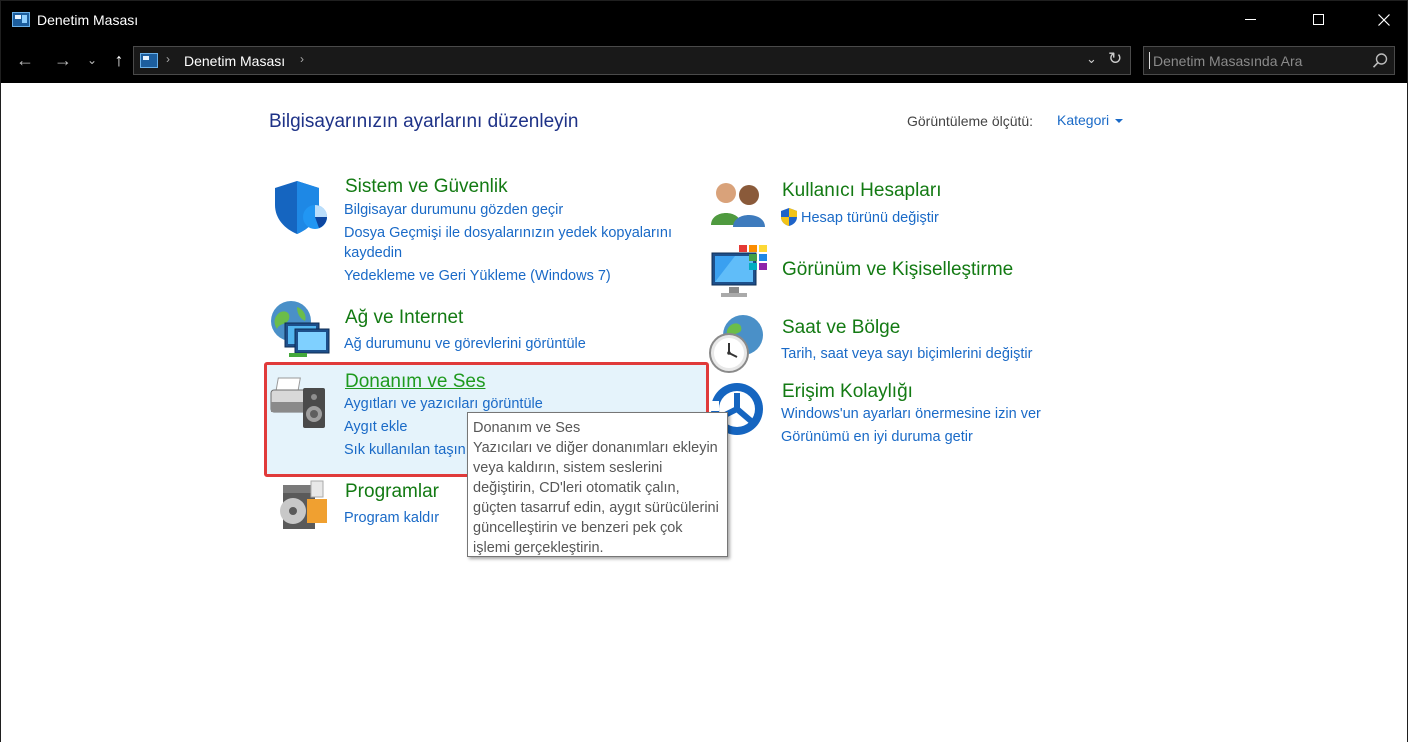 The height and width of the screenshot is (742, 1408). I want to click on window-title: Denetim Masası, so click(88, 20).